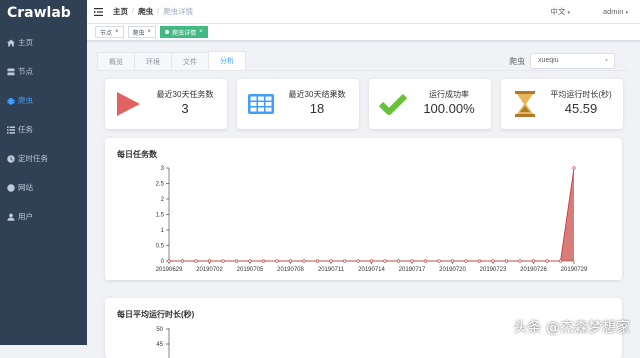  I want to click on play-triangle-icon, so click(128, 104).